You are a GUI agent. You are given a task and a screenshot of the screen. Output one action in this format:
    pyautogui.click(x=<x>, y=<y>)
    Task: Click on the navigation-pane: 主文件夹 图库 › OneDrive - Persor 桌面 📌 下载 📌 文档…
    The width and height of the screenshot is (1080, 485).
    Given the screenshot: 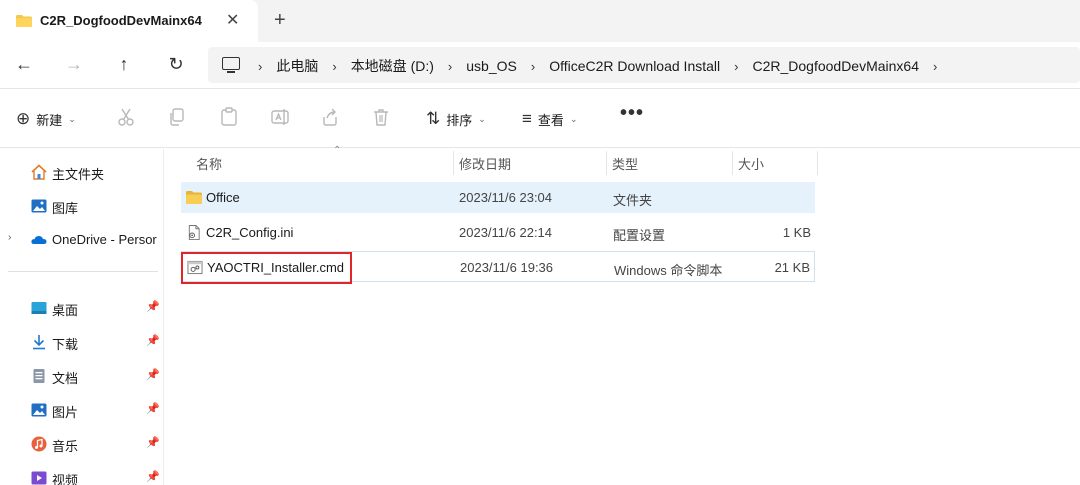 What is the action you would take?
    pyautogui.click(x=82, y=317)
    